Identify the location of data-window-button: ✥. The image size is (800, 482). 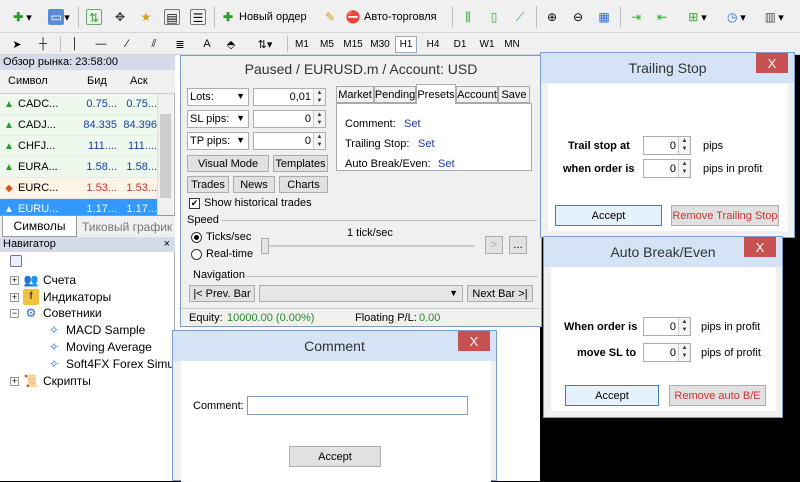
(120, 17).